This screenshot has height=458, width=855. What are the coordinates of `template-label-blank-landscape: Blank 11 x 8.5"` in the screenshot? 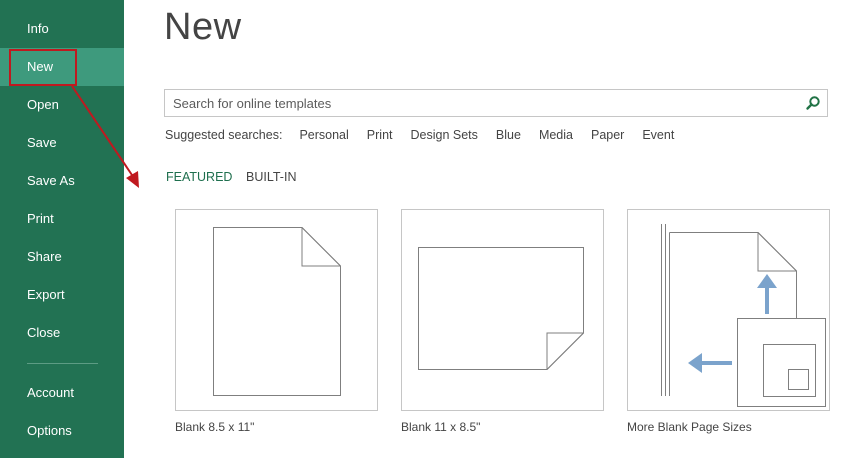 It's located at (441, 427).